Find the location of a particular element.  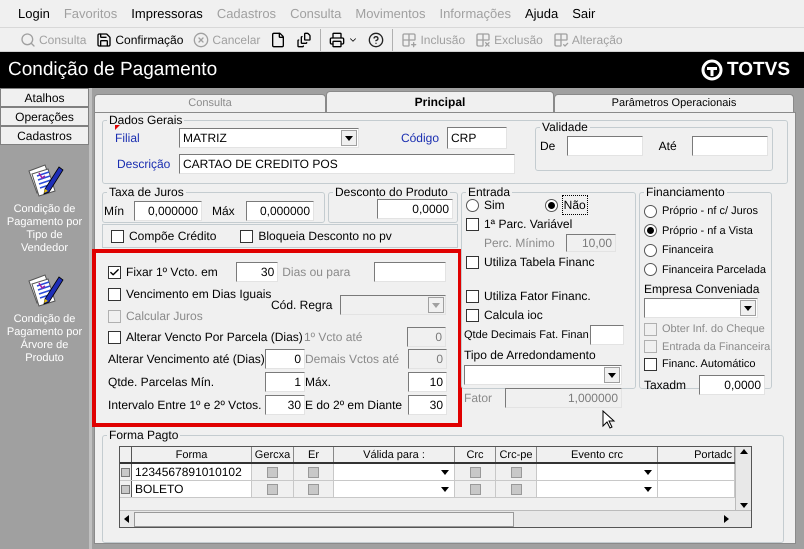

logo-icon is located at coordinates (712, 70).